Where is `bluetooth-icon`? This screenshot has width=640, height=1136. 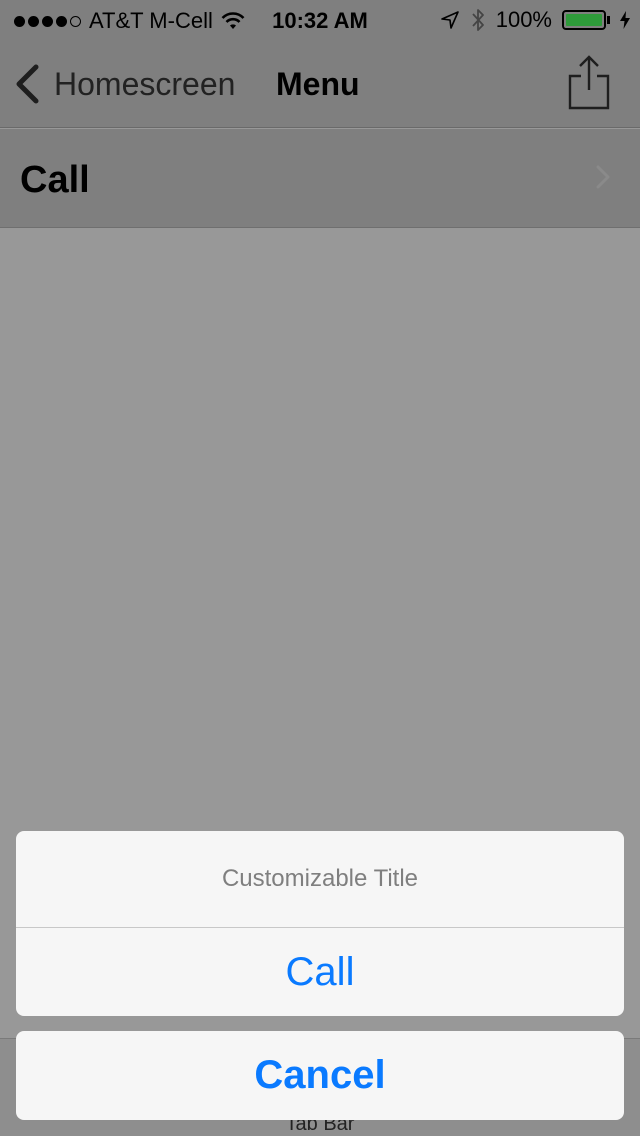 bluetooth-icon is located at coordinates (478, 20).